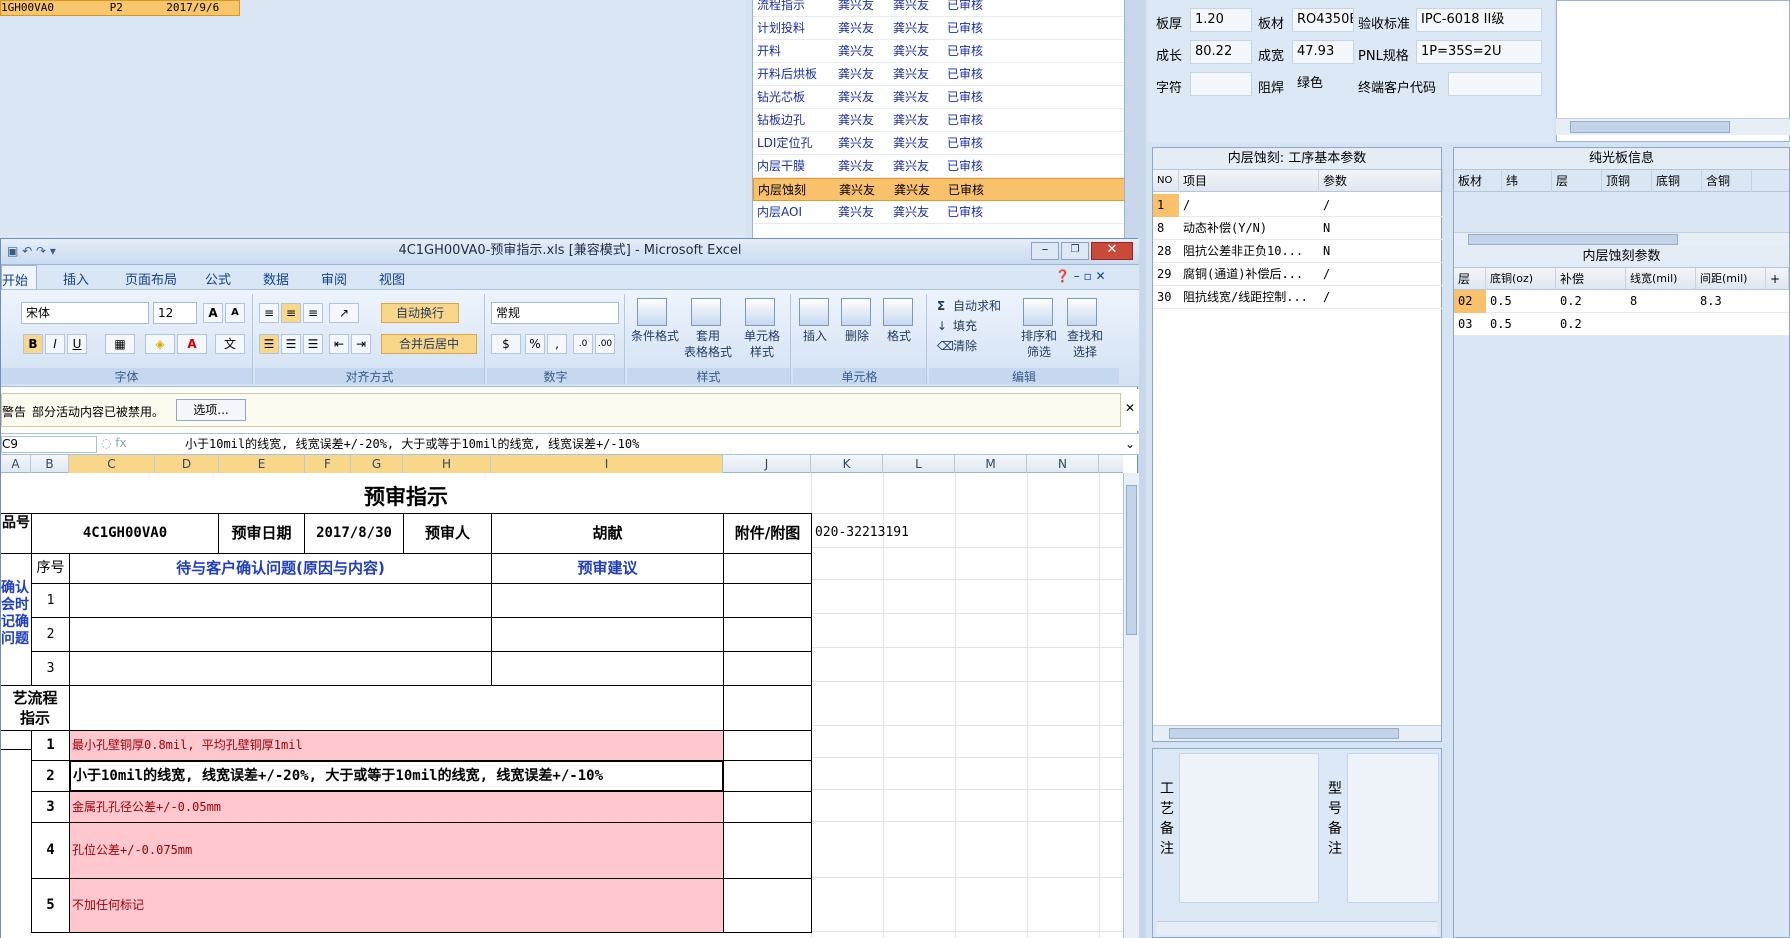 The image size is (1790, 938). I want to click on table-row: 1//, so click(1298, 205).